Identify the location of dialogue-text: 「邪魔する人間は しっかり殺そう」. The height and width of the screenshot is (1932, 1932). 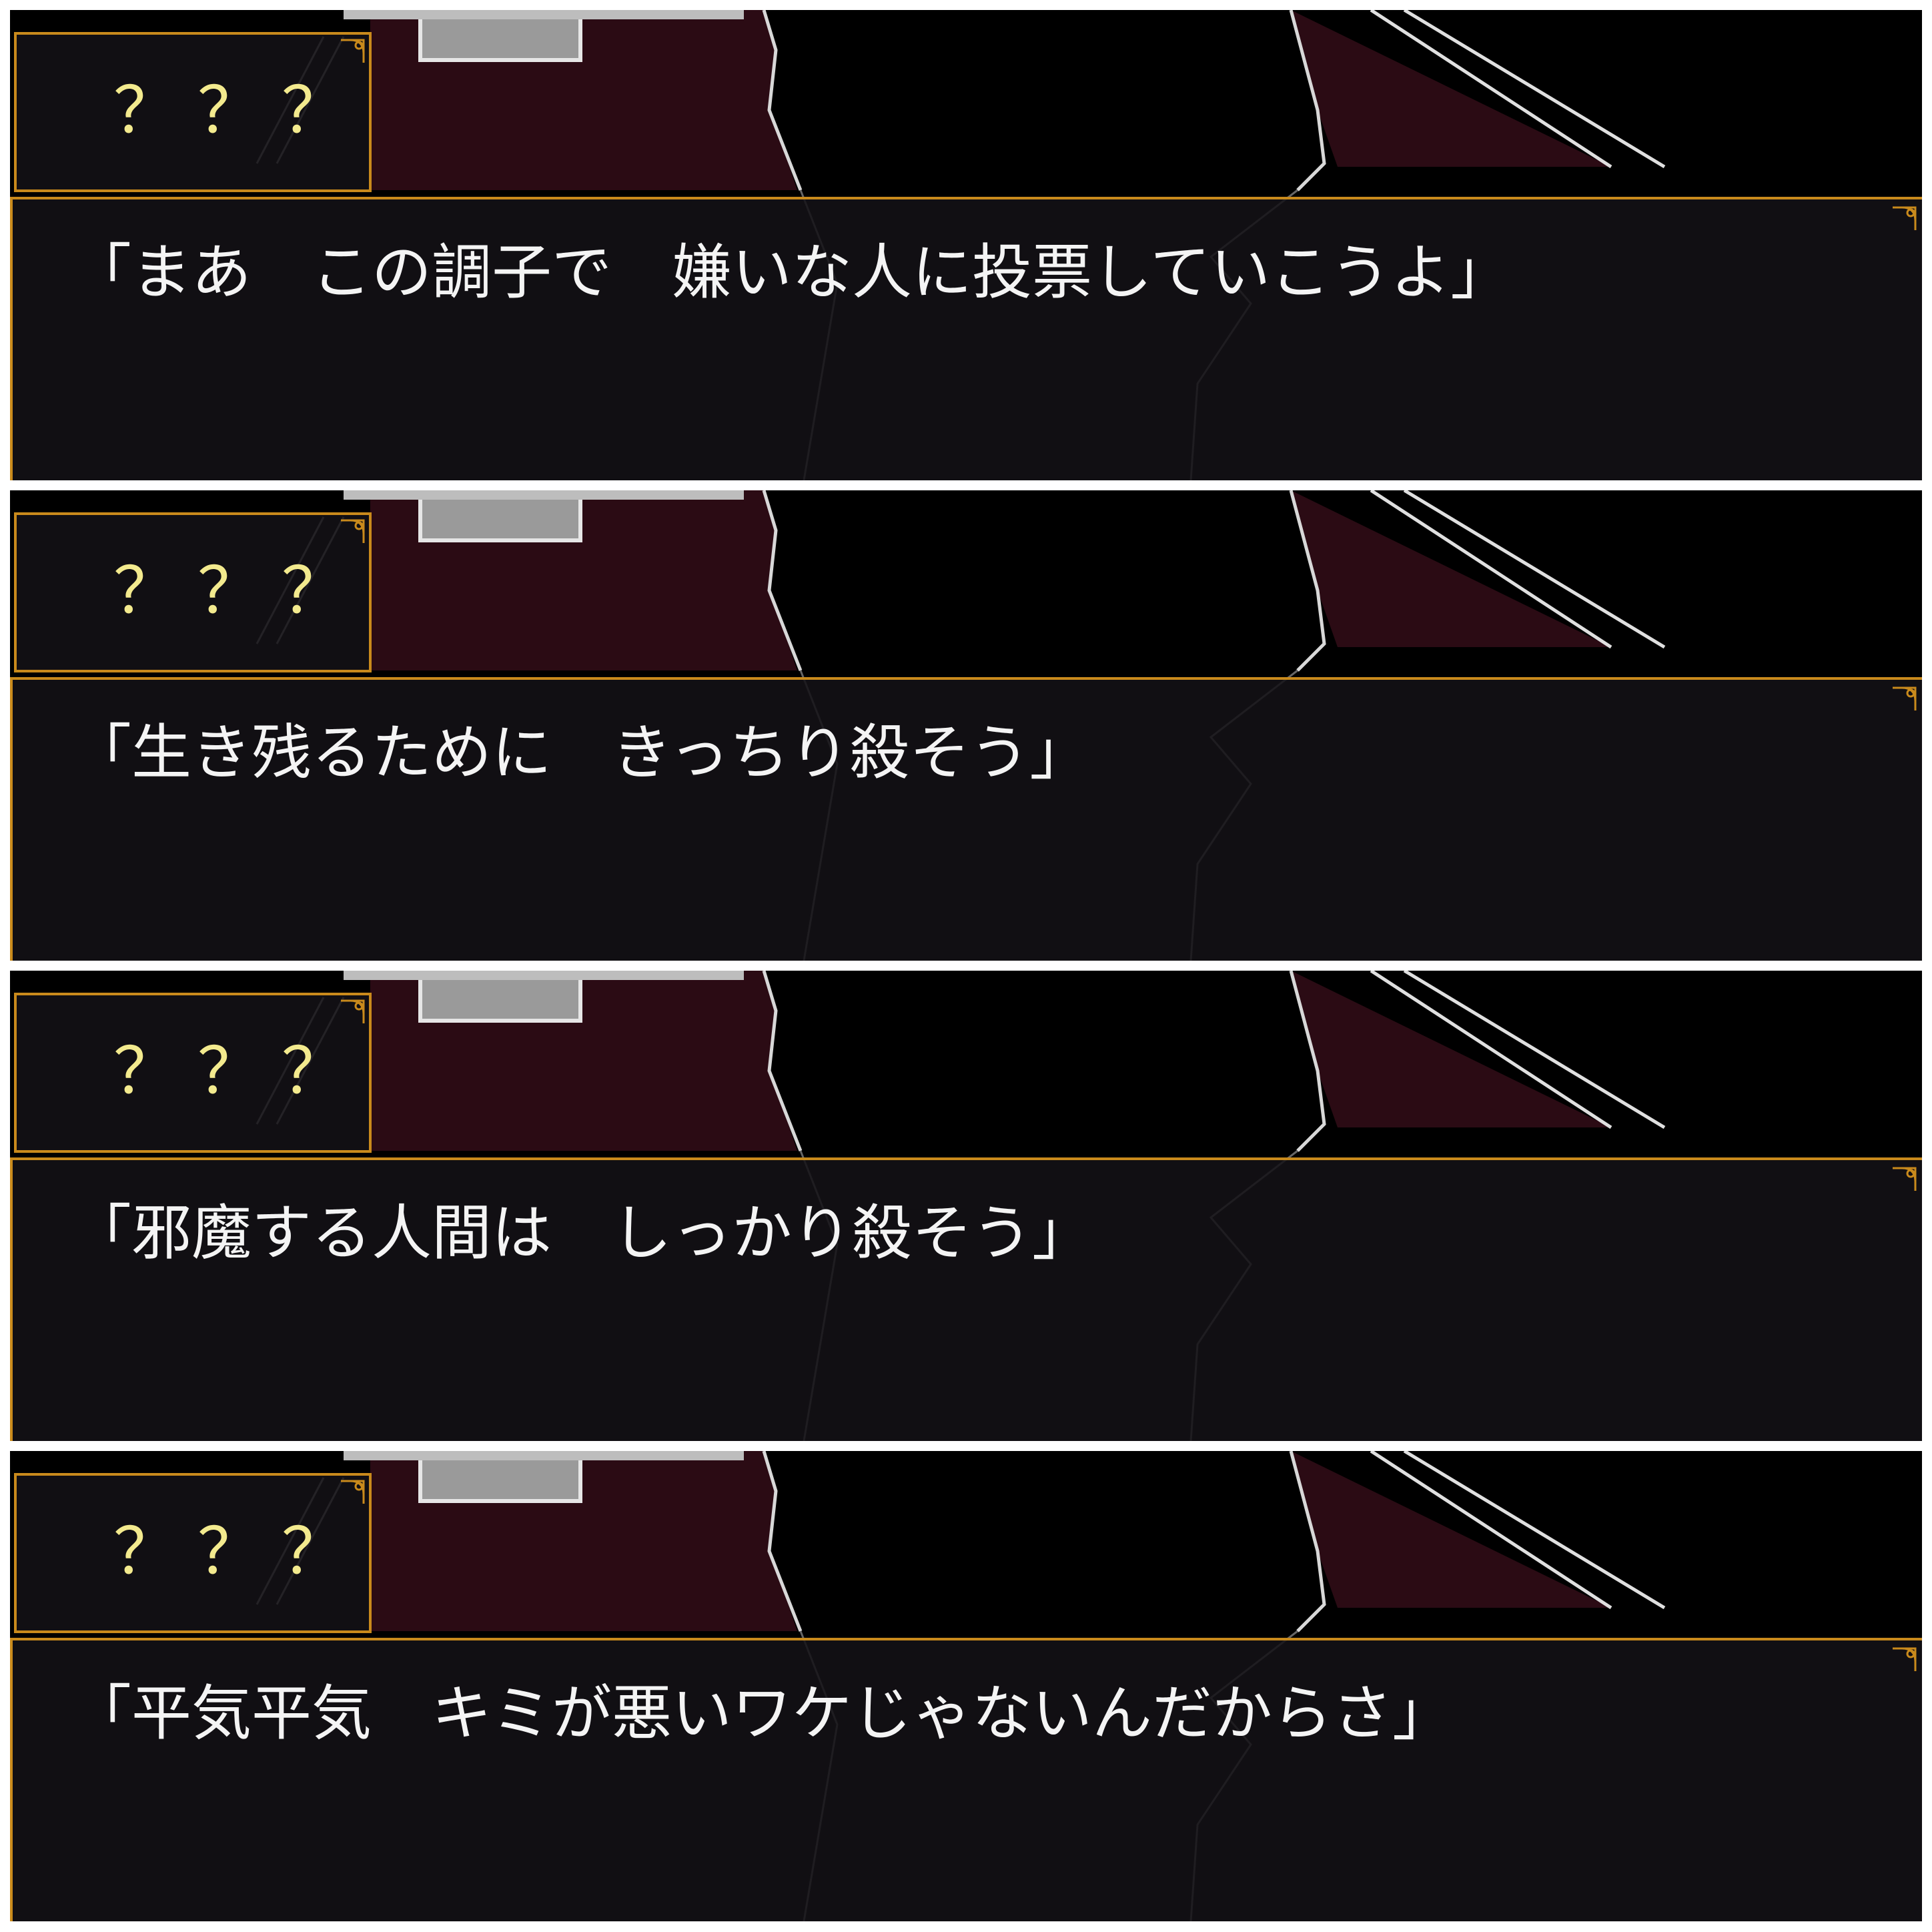
(581, 1233).